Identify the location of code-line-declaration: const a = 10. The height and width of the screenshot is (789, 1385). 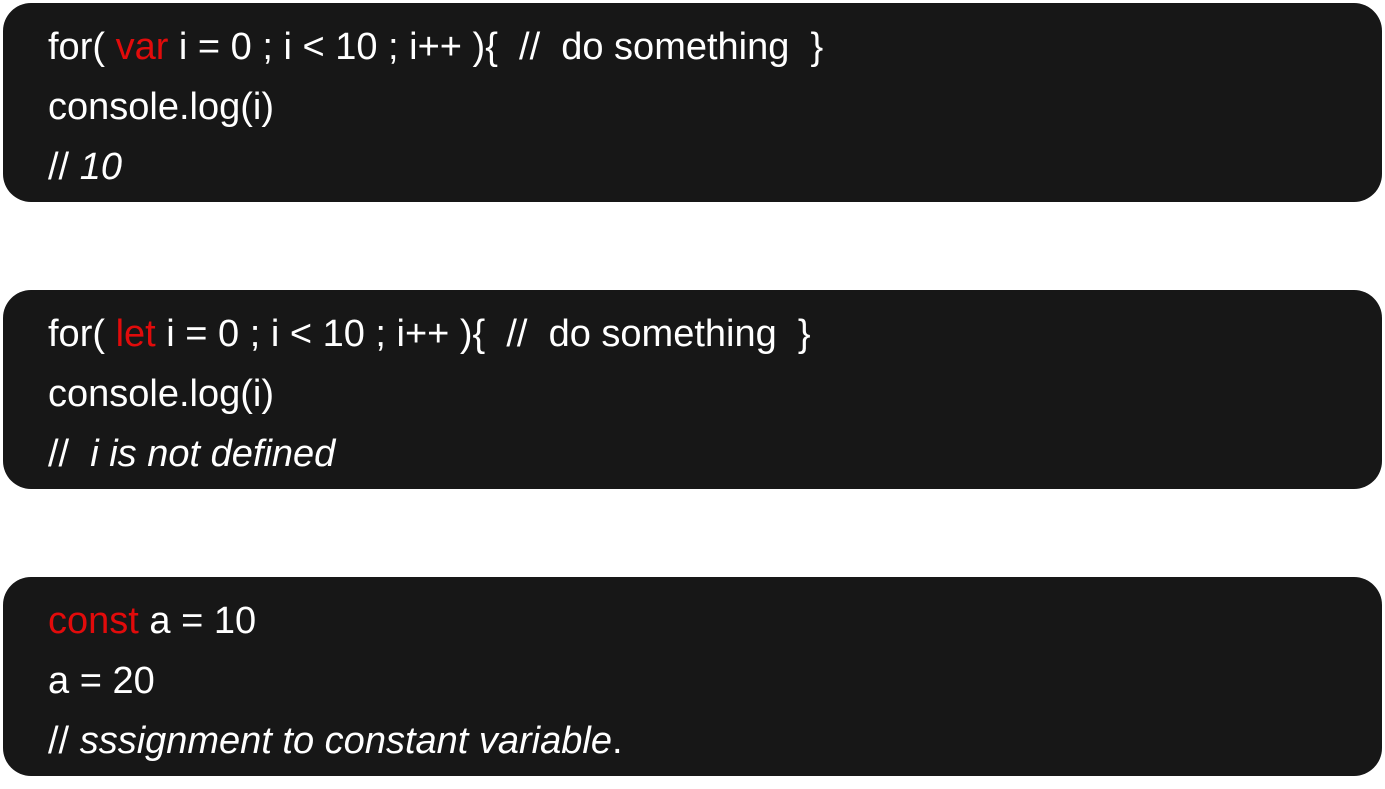
(152, 621).